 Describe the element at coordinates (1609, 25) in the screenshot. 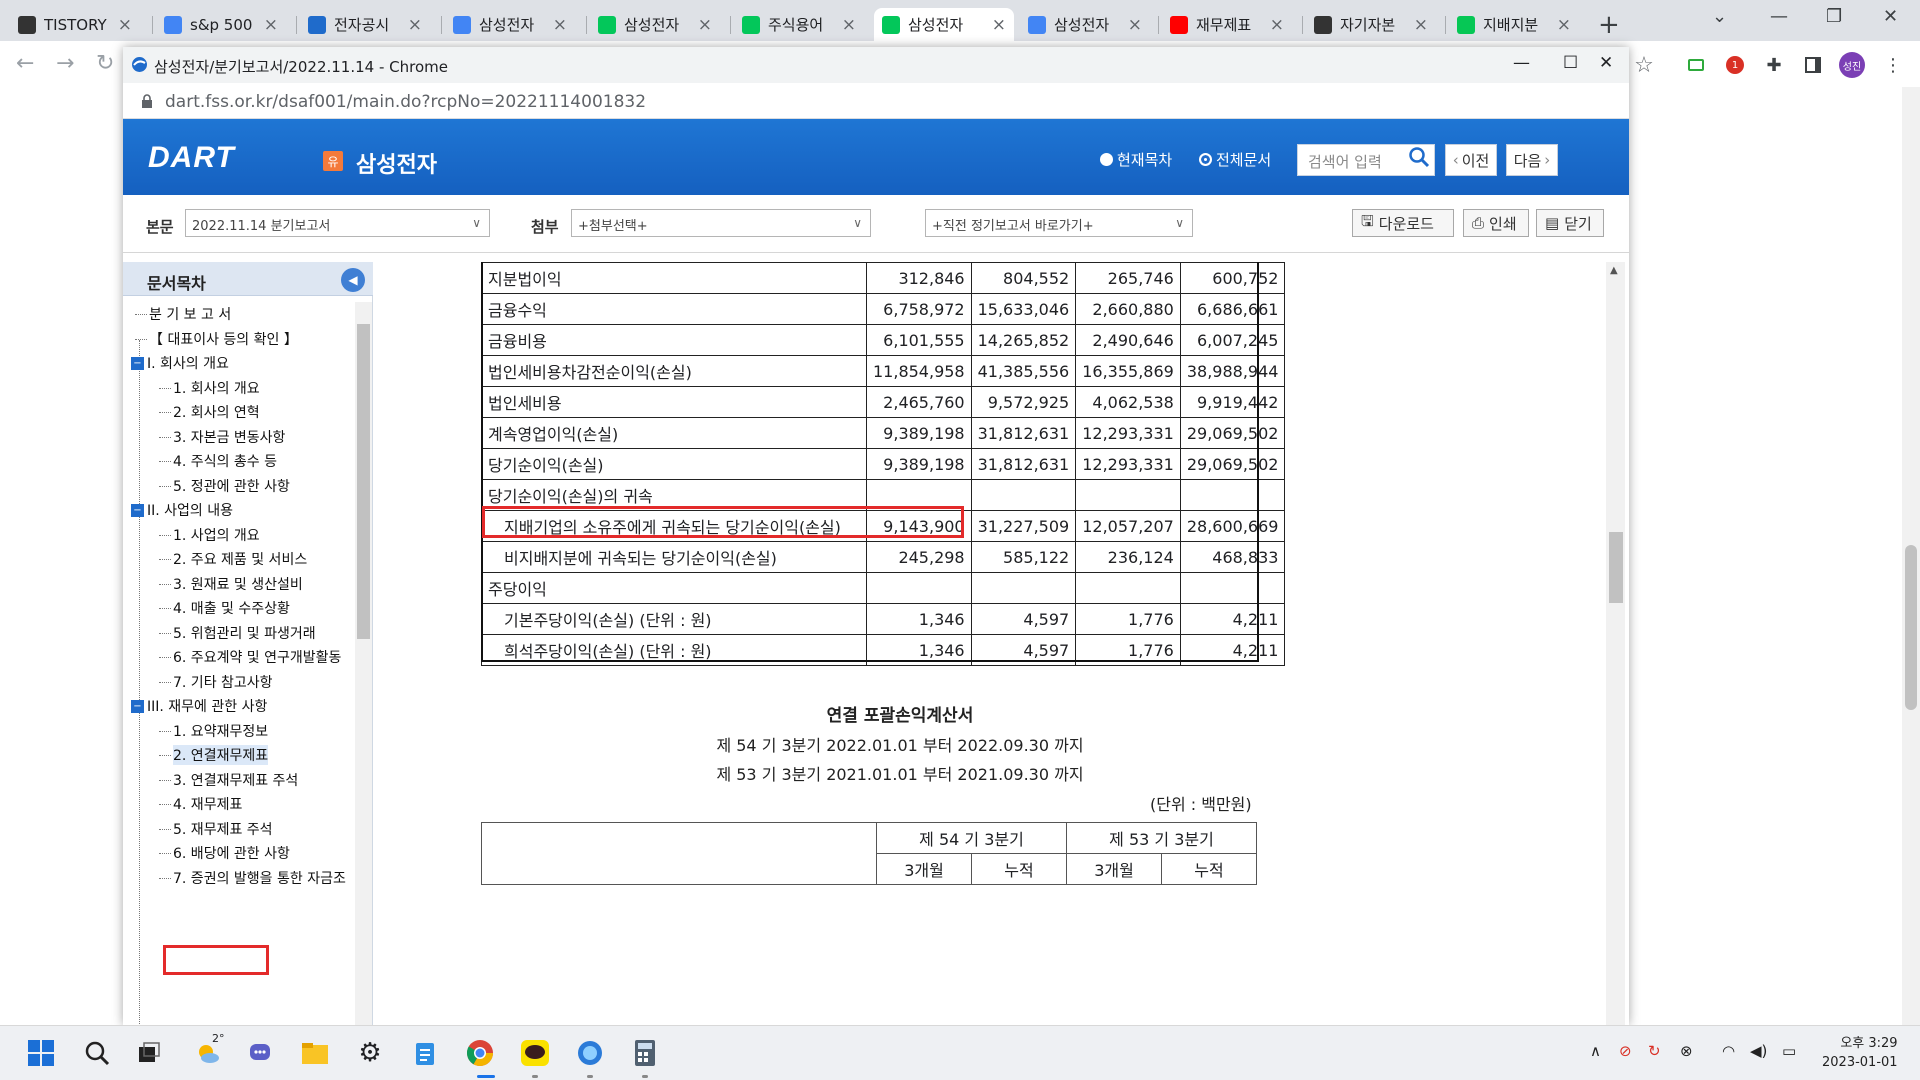

I see `new-tab-button: +` at that location.